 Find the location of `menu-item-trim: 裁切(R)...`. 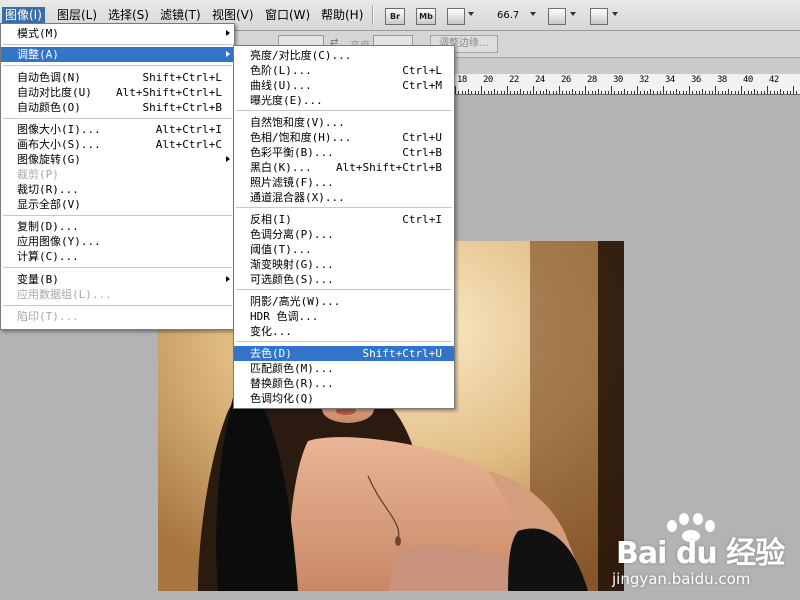

menu-item-trim: 裁切(R)... is located at coordinates (117, 189).